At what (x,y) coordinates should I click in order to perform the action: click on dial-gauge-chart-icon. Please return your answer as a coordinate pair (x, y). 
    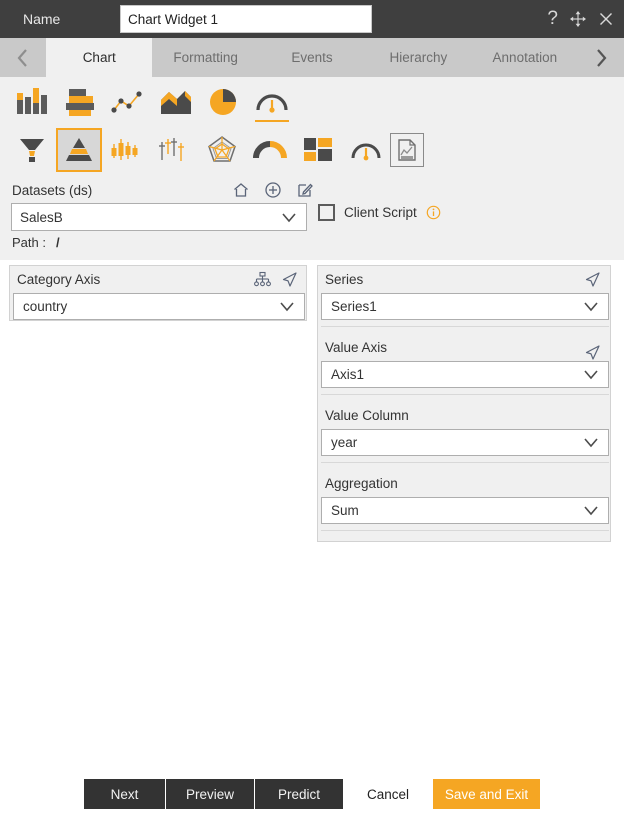
    Looking at the image, I should click on (366, 150).